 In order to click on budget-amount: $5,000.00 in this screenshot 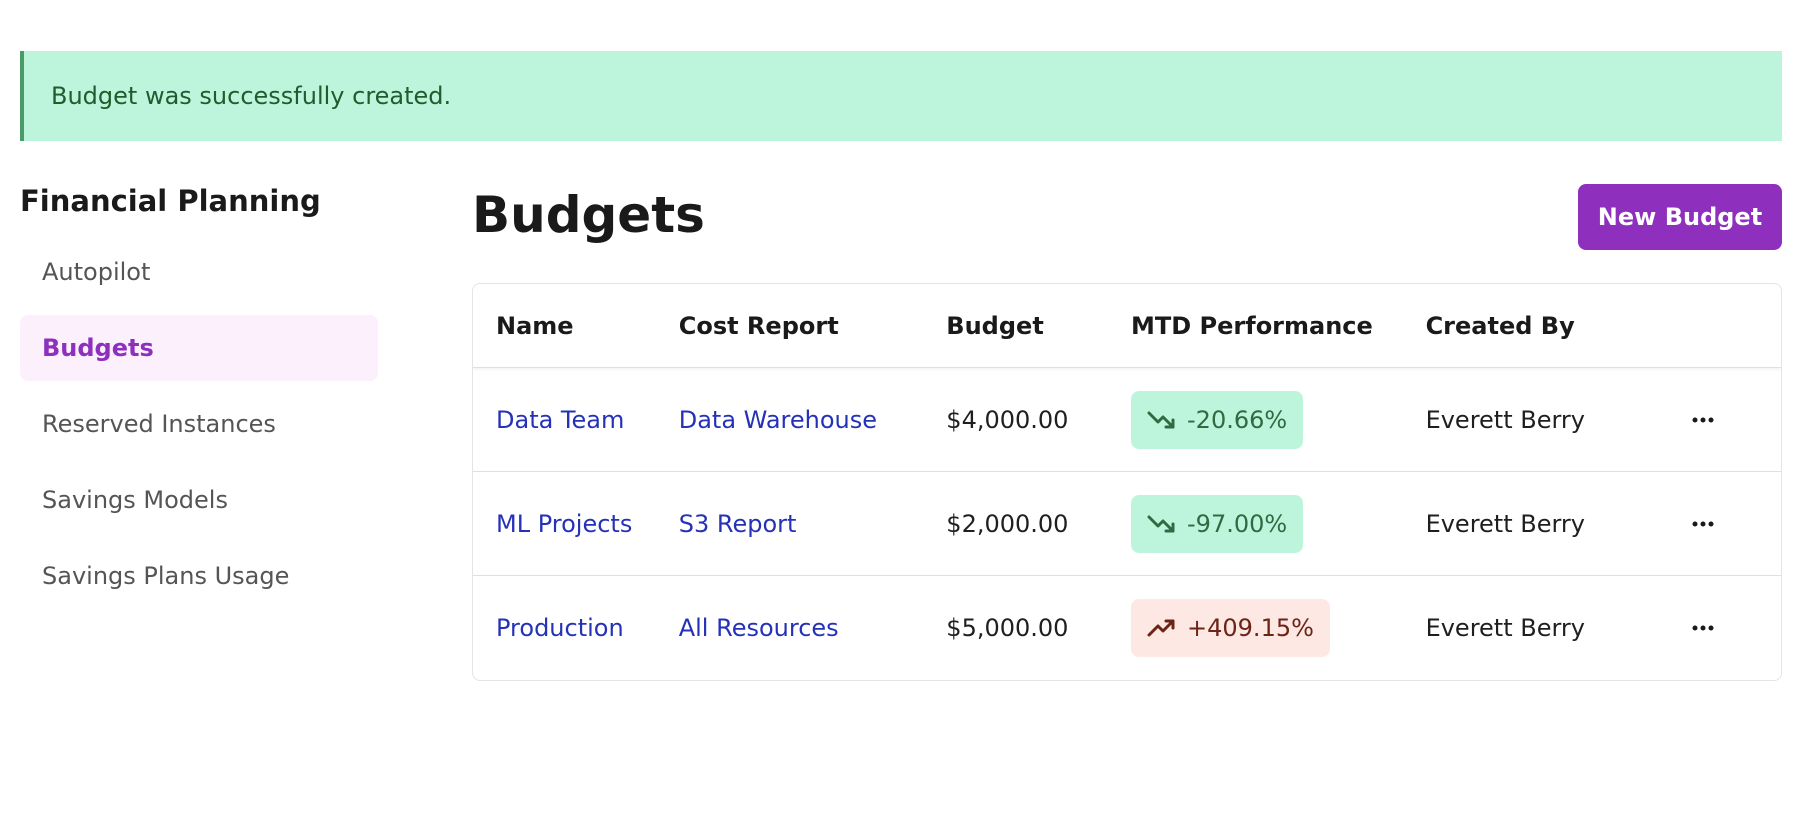, I will do `click(1007, 628)`.